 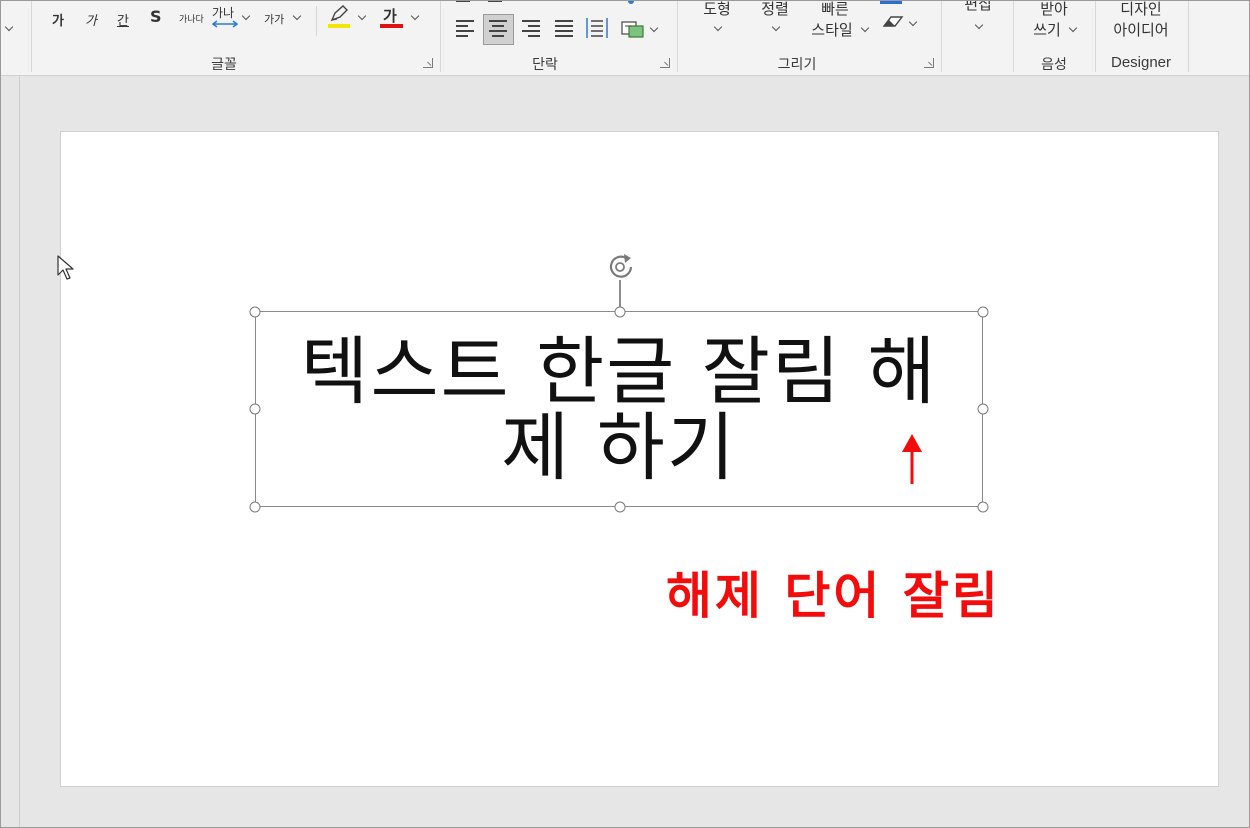 What do you see at coordinates (1047, 29) in the screenshot?
I see `dictate-label-line2: 쓰기` at bounding box center [1047, 29].